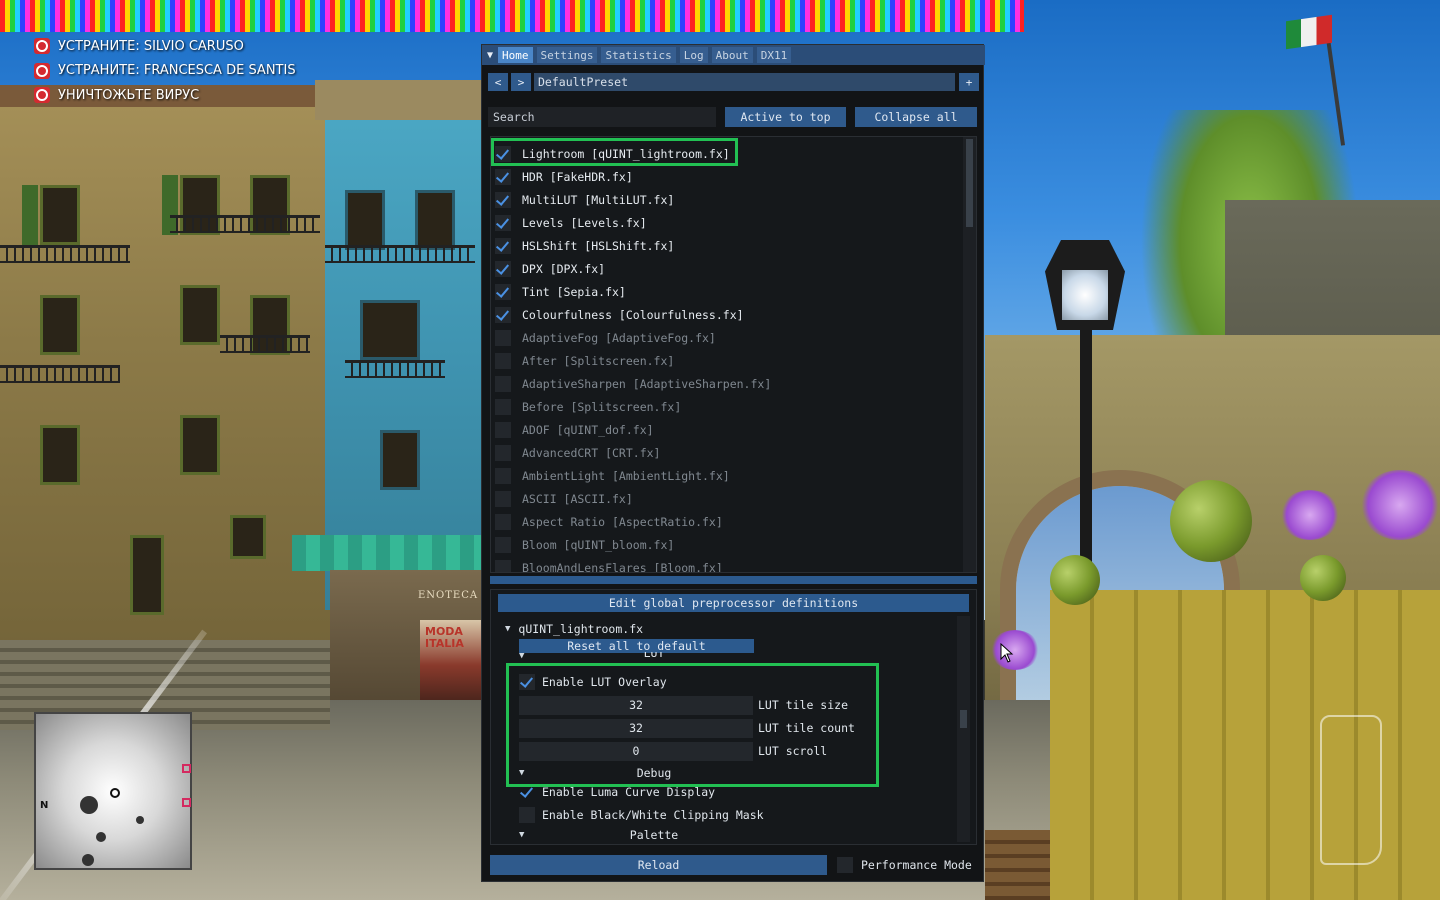 Image resolution: width=1440 pixels, height=900 pixels. What do you see at coordinates (969, 82) in the screenshot?
I see `add-preset-button: +` at bounding box center [969, 82].